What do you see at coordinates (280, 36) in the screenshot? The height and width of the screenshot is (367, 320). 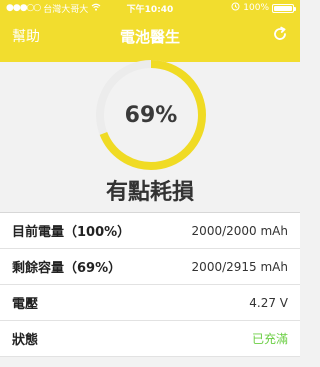 I see `refresh-icon` at bounding box center [280, 36].